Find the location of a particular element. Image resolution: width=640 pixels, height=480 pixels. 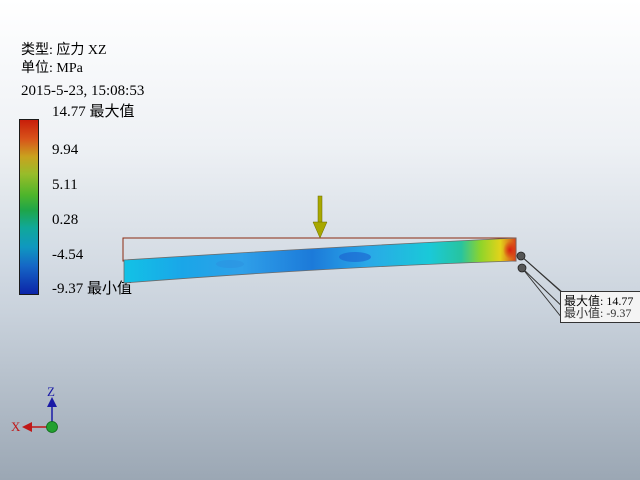

callout-min-value: 最小值: -9.37 is located at coordinates (598, 313).